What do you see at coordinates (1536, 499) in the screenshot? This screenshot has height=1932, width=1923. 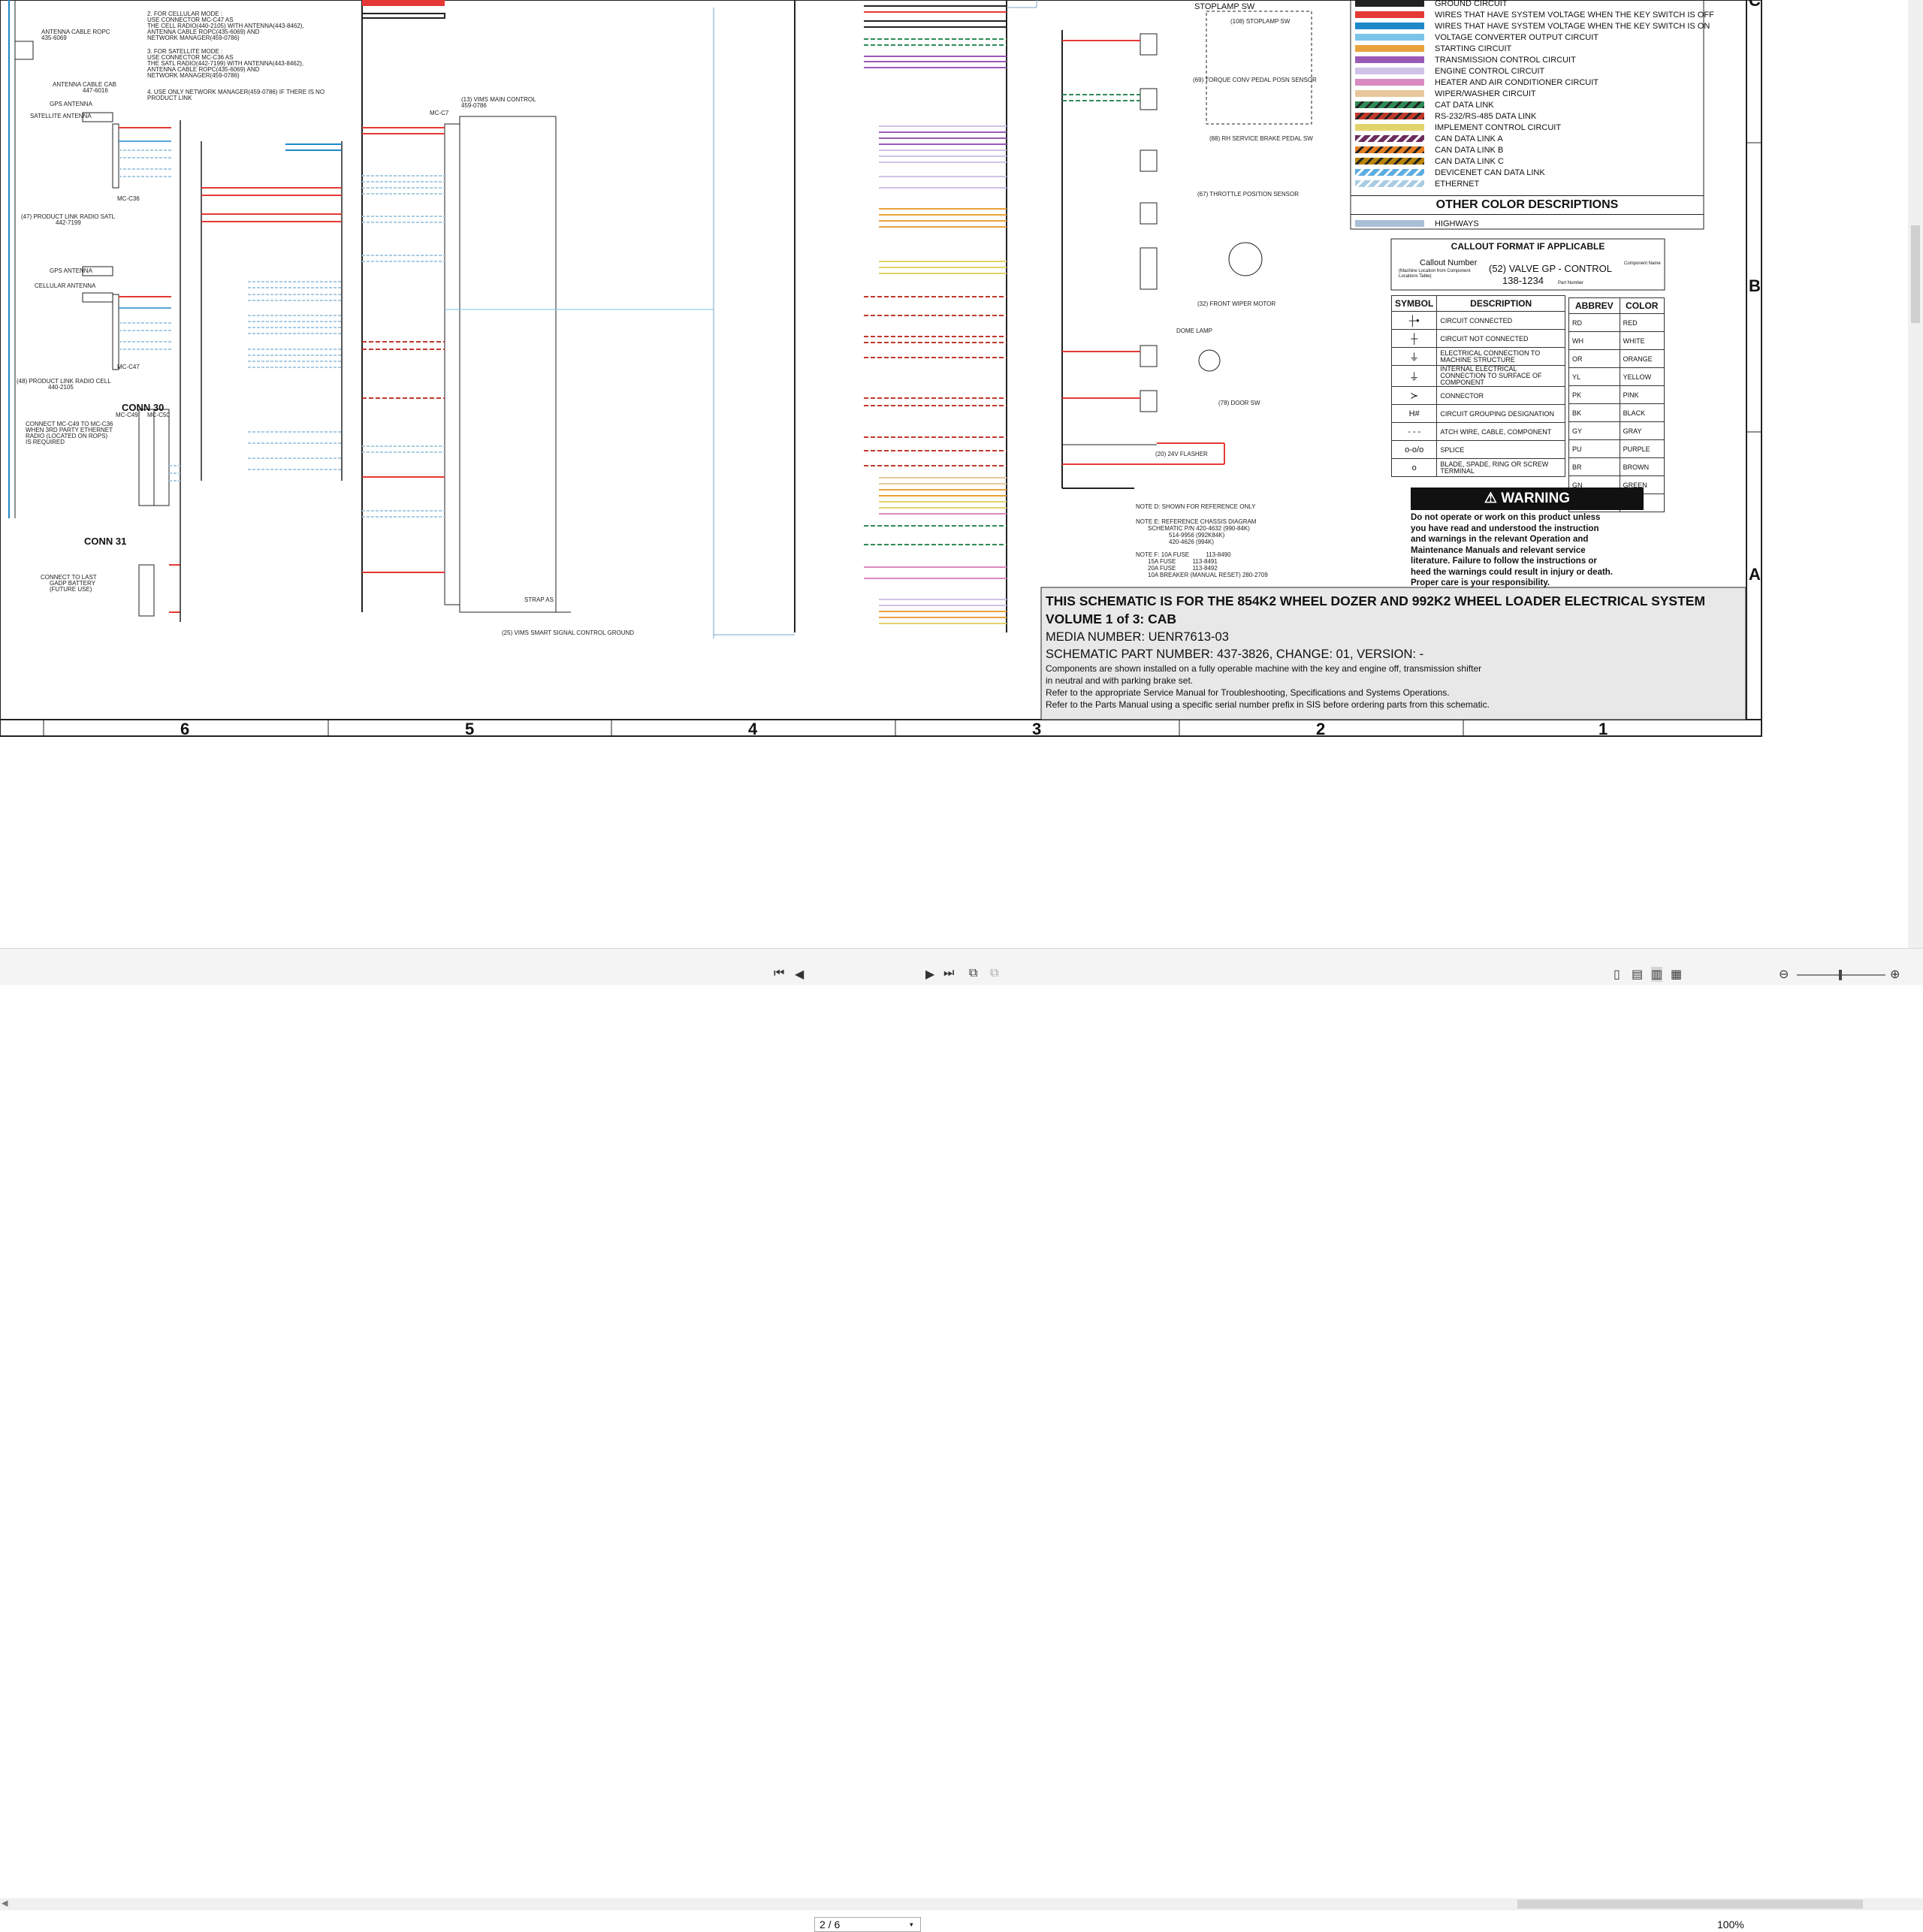 I see `warning-title: WARNING` at bounding box center [1536, 499].